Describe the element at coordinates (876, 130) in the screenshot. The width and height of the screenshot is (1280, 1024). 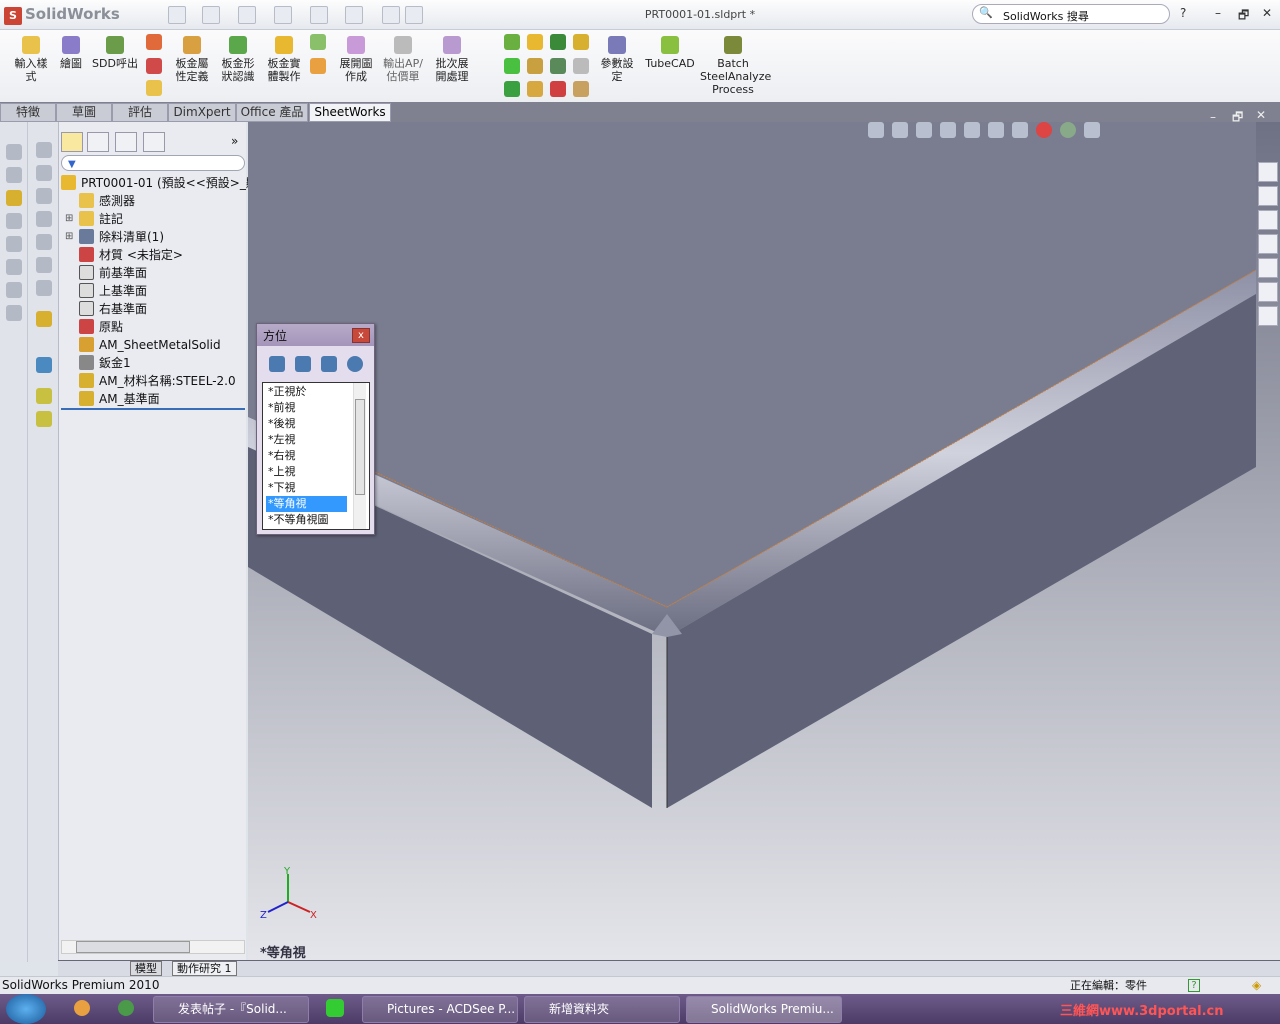
I see `zoom-fit-icon` at that location.